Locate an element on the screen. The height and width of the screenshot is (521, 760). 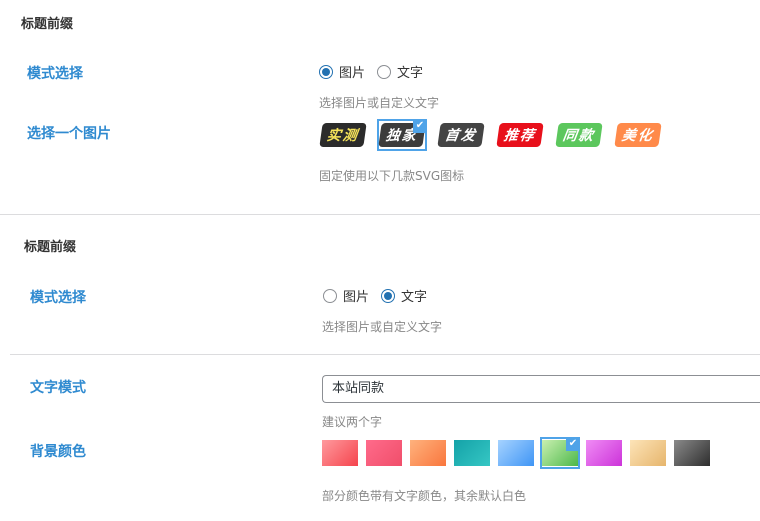
section1-title: 标题前缀 is located at coordinates (47, 24).